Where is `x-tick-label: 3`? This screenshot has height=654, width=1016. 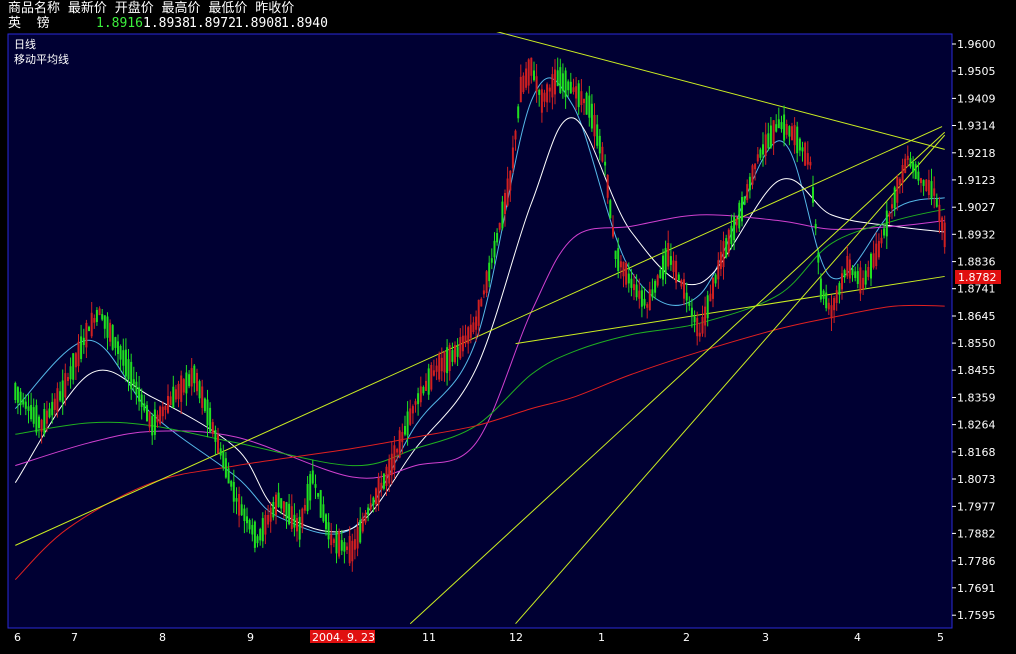
x-tick-label: 3 is located at coordinates (765, 637).